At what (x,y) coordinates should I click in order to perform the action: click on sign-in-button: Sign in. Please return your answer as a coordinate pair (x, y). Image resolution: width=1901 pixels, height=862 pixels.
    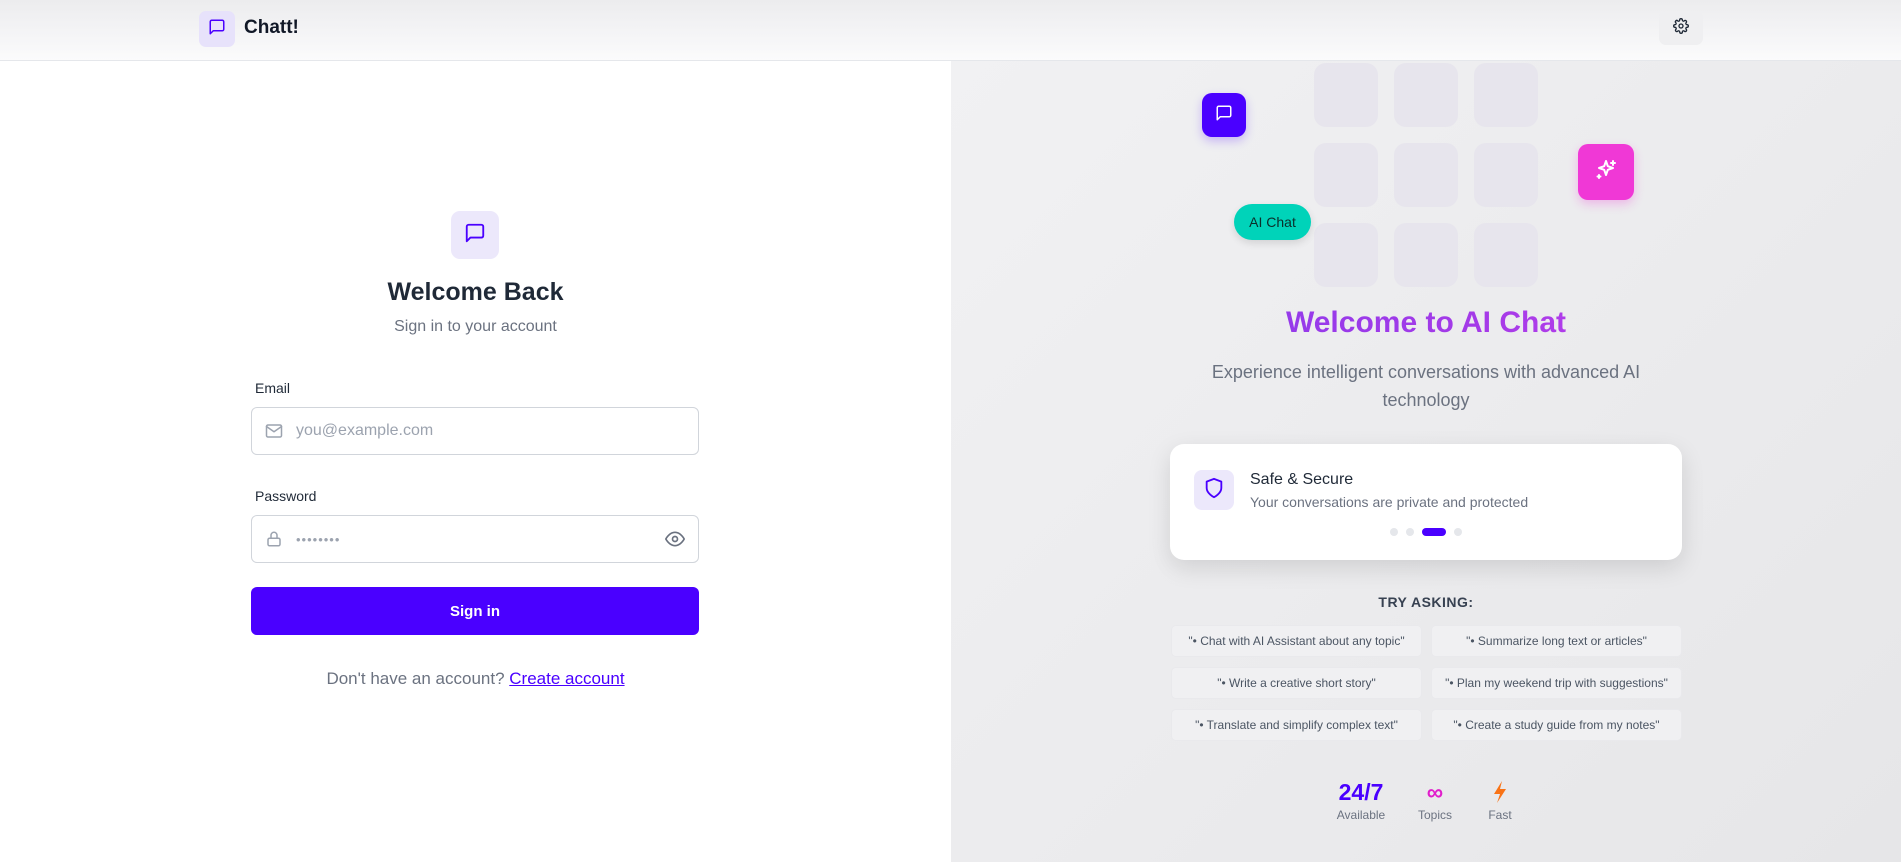
    Looking at the image, I should click on (475, 611).